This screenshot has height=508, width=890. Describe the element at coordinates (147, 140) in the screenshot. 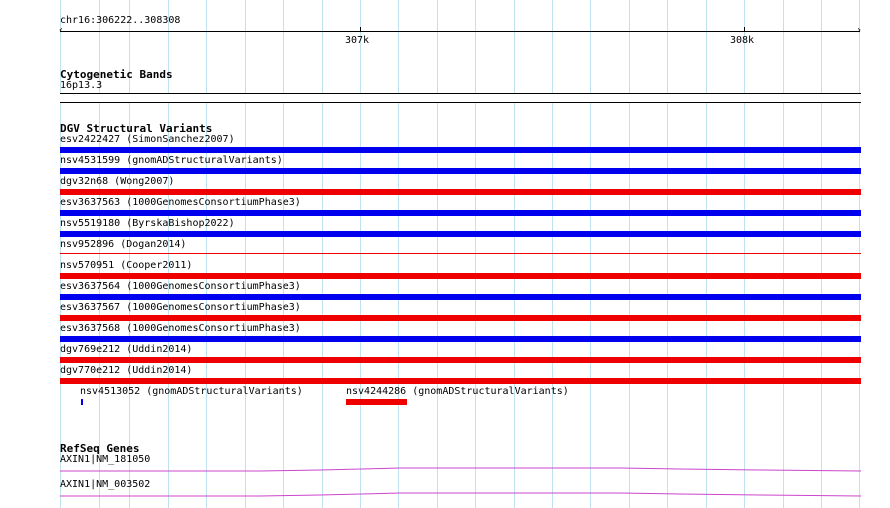

I see `variant-label: esv2422427 (SimonSanchez2007)` at that location.